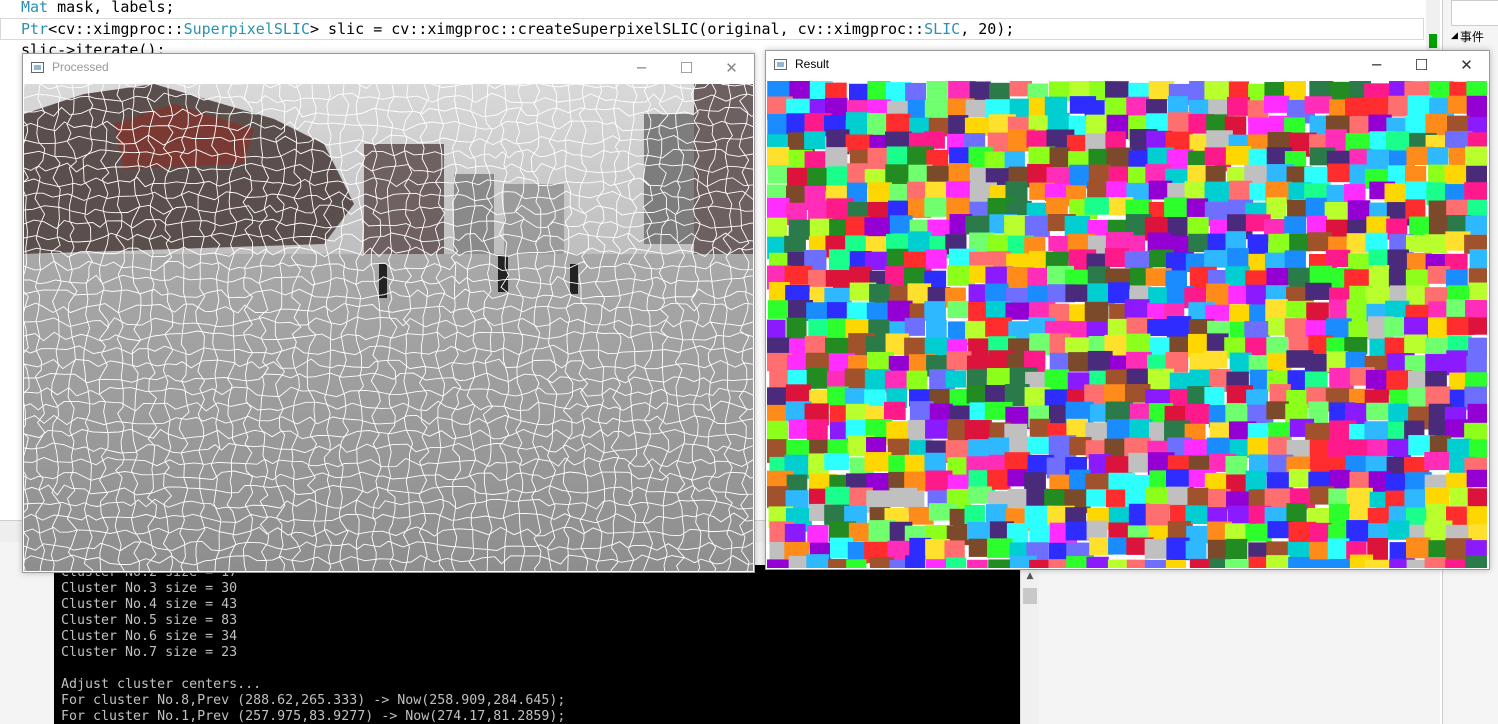 This screenshot has height=724, width=1498. I want to click on code-token-class: SuperpixelSLIC, so click(246, 29).